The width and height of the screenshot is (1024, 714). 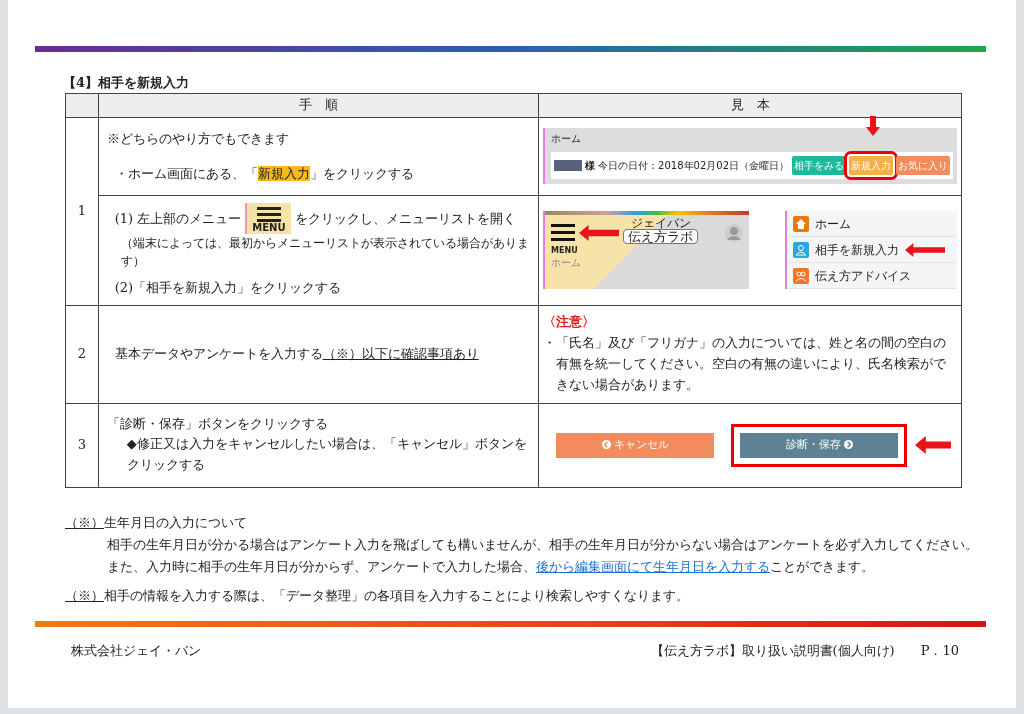 I want to click on logo-ruby: ジェイバン, so click(x=660, y=223).